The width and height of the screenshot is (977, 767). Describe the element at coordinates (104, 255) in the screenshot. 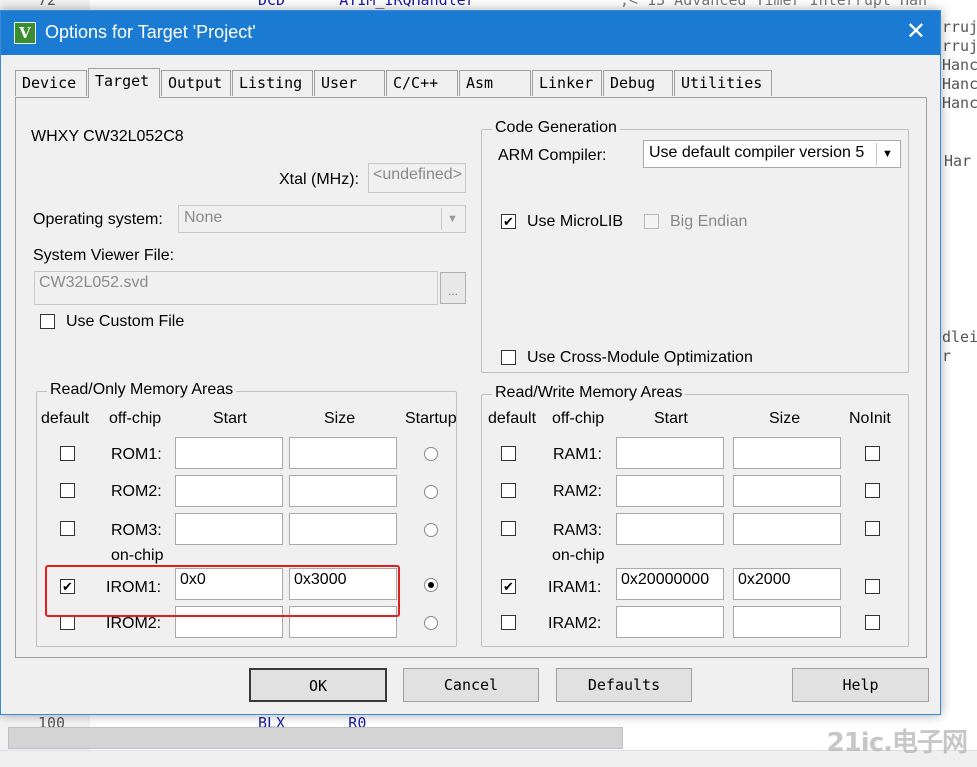

I see `svd-label: System Viewer File:` at that location.